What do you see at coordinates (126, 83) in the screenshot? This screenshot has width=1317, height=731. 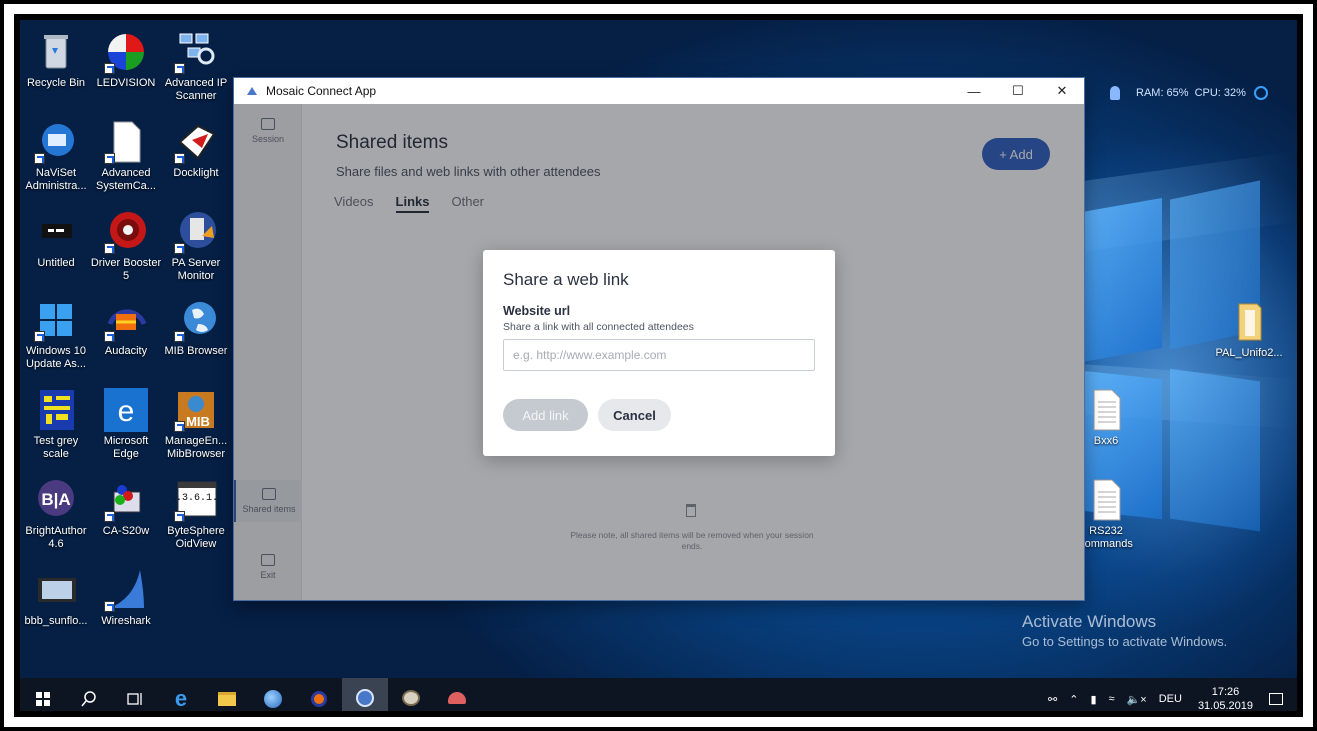 I see `desktop-icon-label: LEDVISION` at bounding box center [126, 83].